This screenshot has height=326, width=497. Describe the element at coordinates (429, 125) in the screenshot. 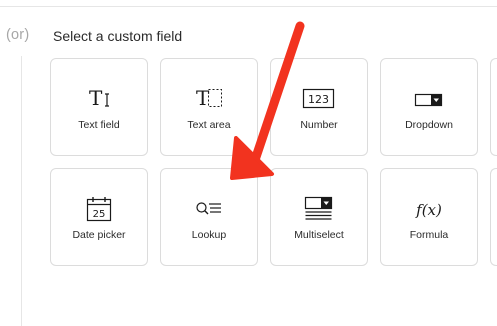

I see `dropdown-label: Dropdown` at that location.